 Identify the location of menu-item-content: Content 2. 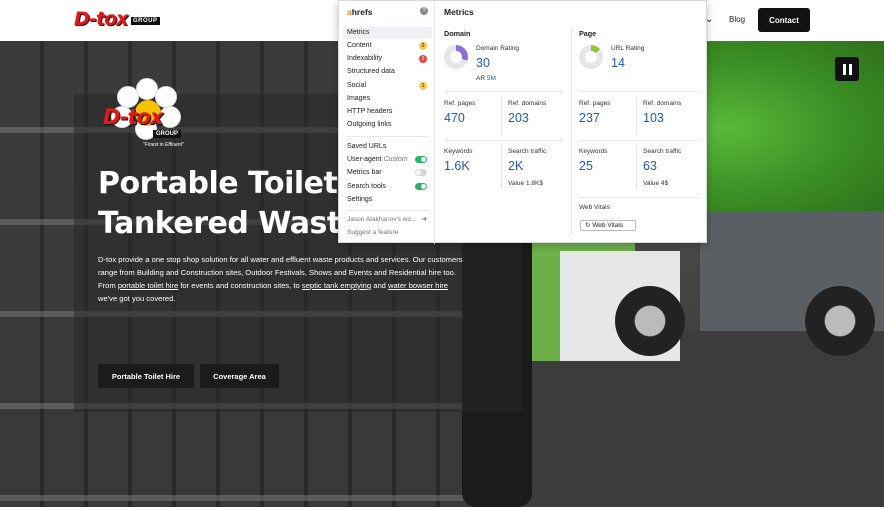
(387, 46).